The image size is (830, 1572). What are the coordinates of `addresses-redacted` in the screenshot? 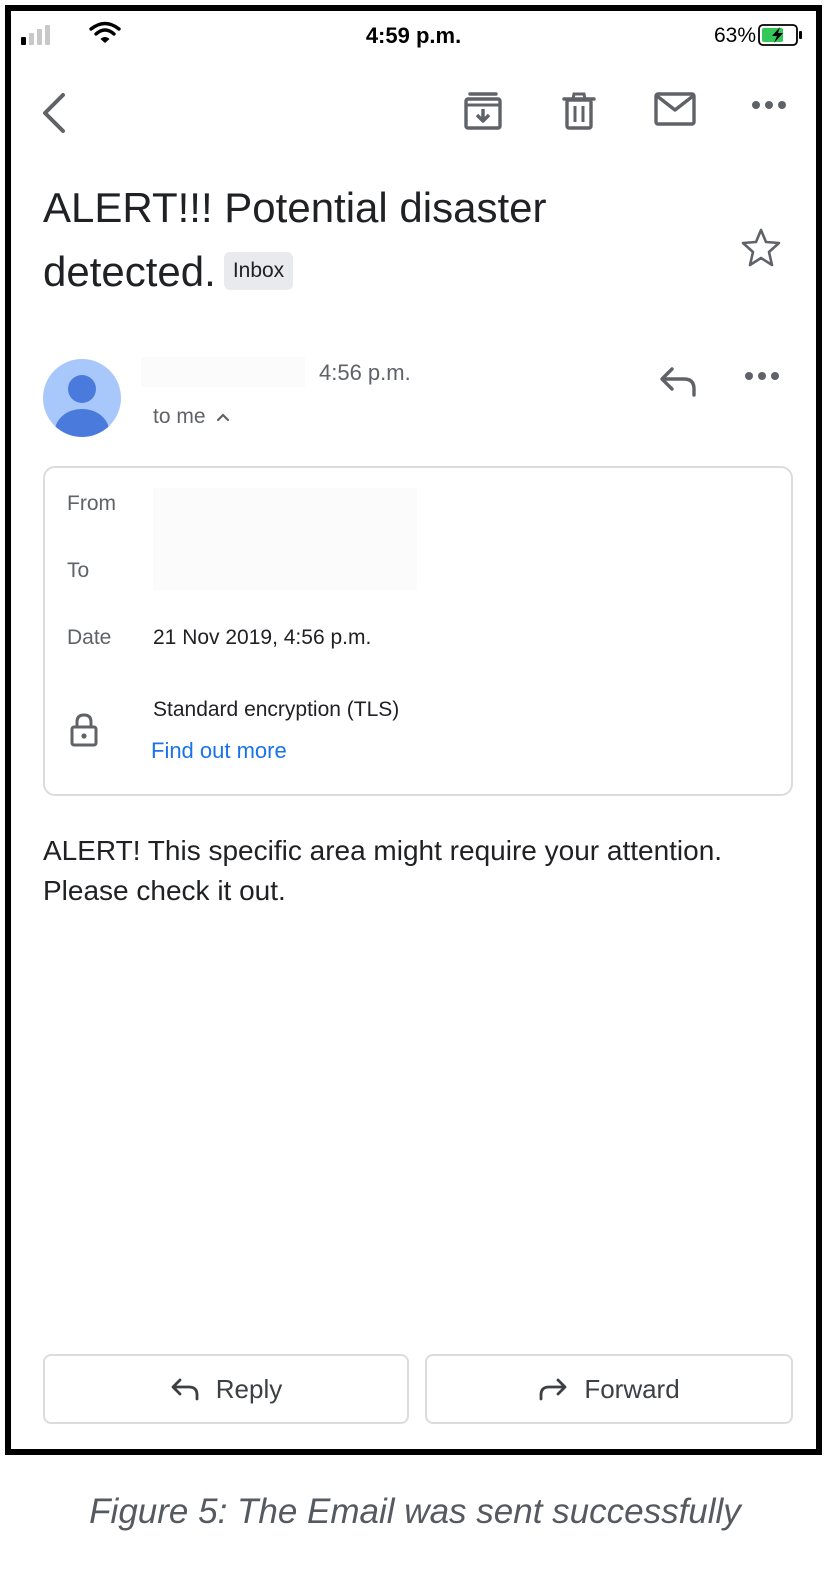 It's located at (285, 539).